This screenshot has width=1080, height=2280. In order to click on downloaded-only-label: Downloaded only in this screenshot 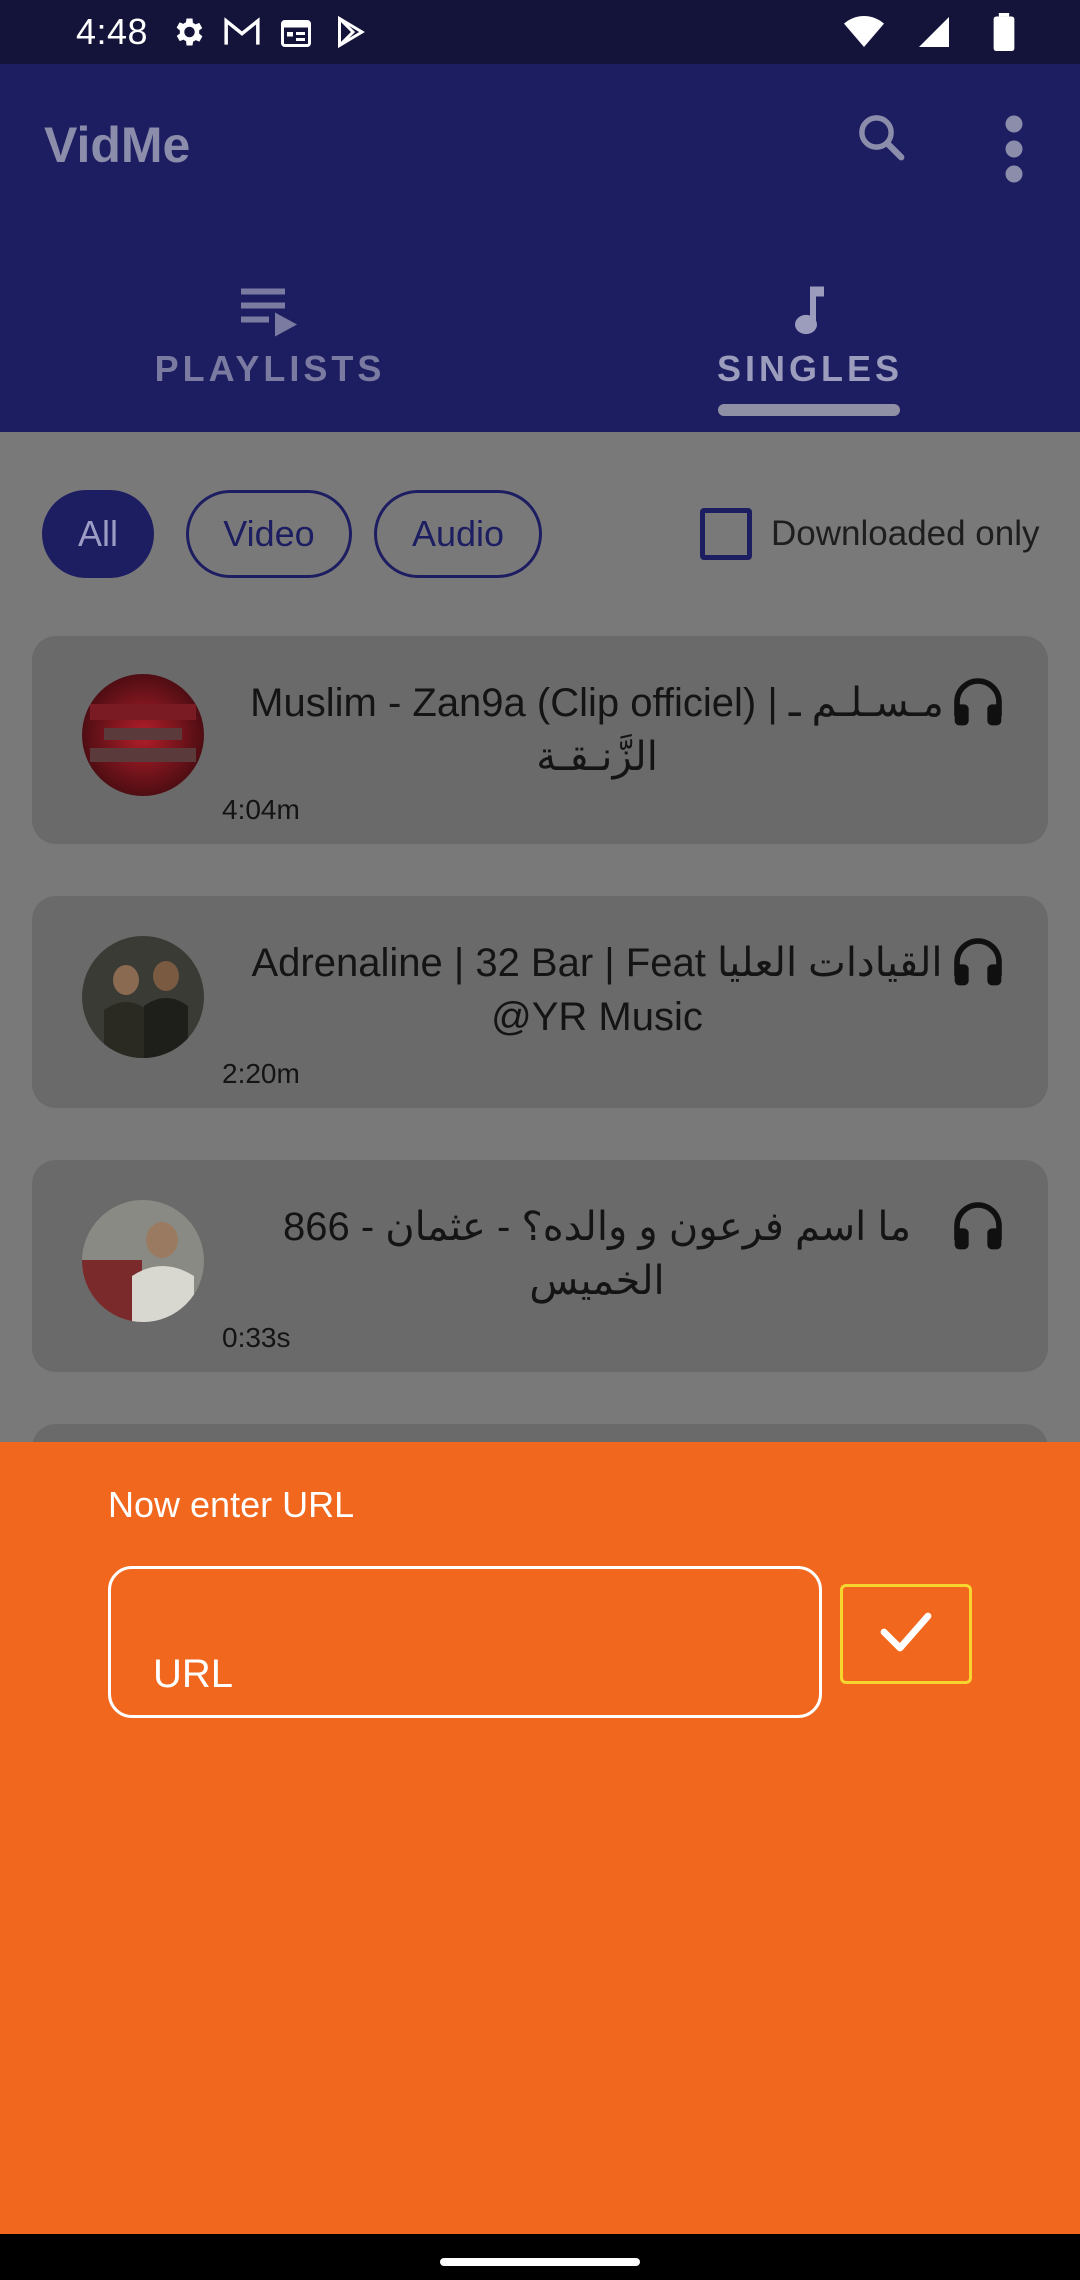, I will do `click(905, 533)`.